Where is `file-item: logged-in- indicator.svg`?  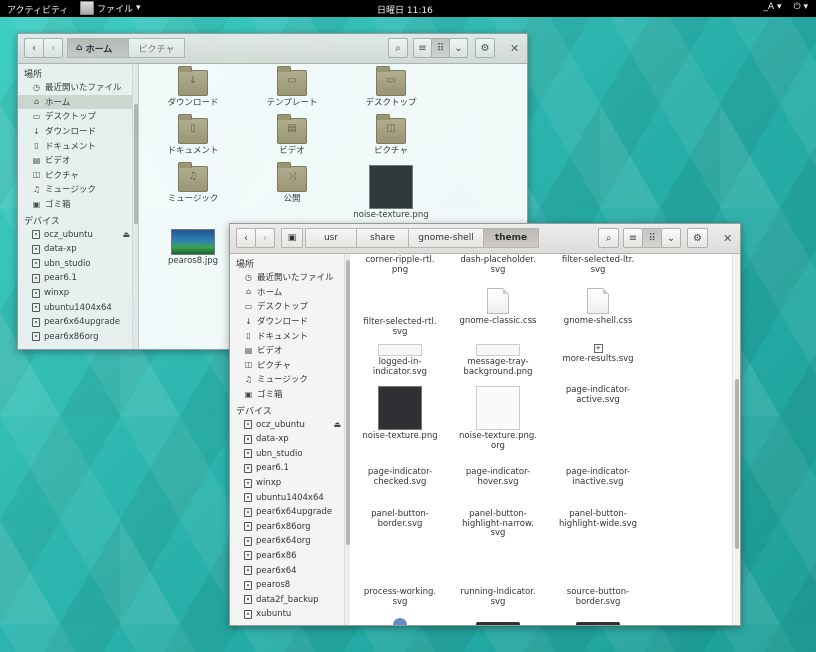
file-item: logged-in- indicator.svg is located at coordinates (400, 360).